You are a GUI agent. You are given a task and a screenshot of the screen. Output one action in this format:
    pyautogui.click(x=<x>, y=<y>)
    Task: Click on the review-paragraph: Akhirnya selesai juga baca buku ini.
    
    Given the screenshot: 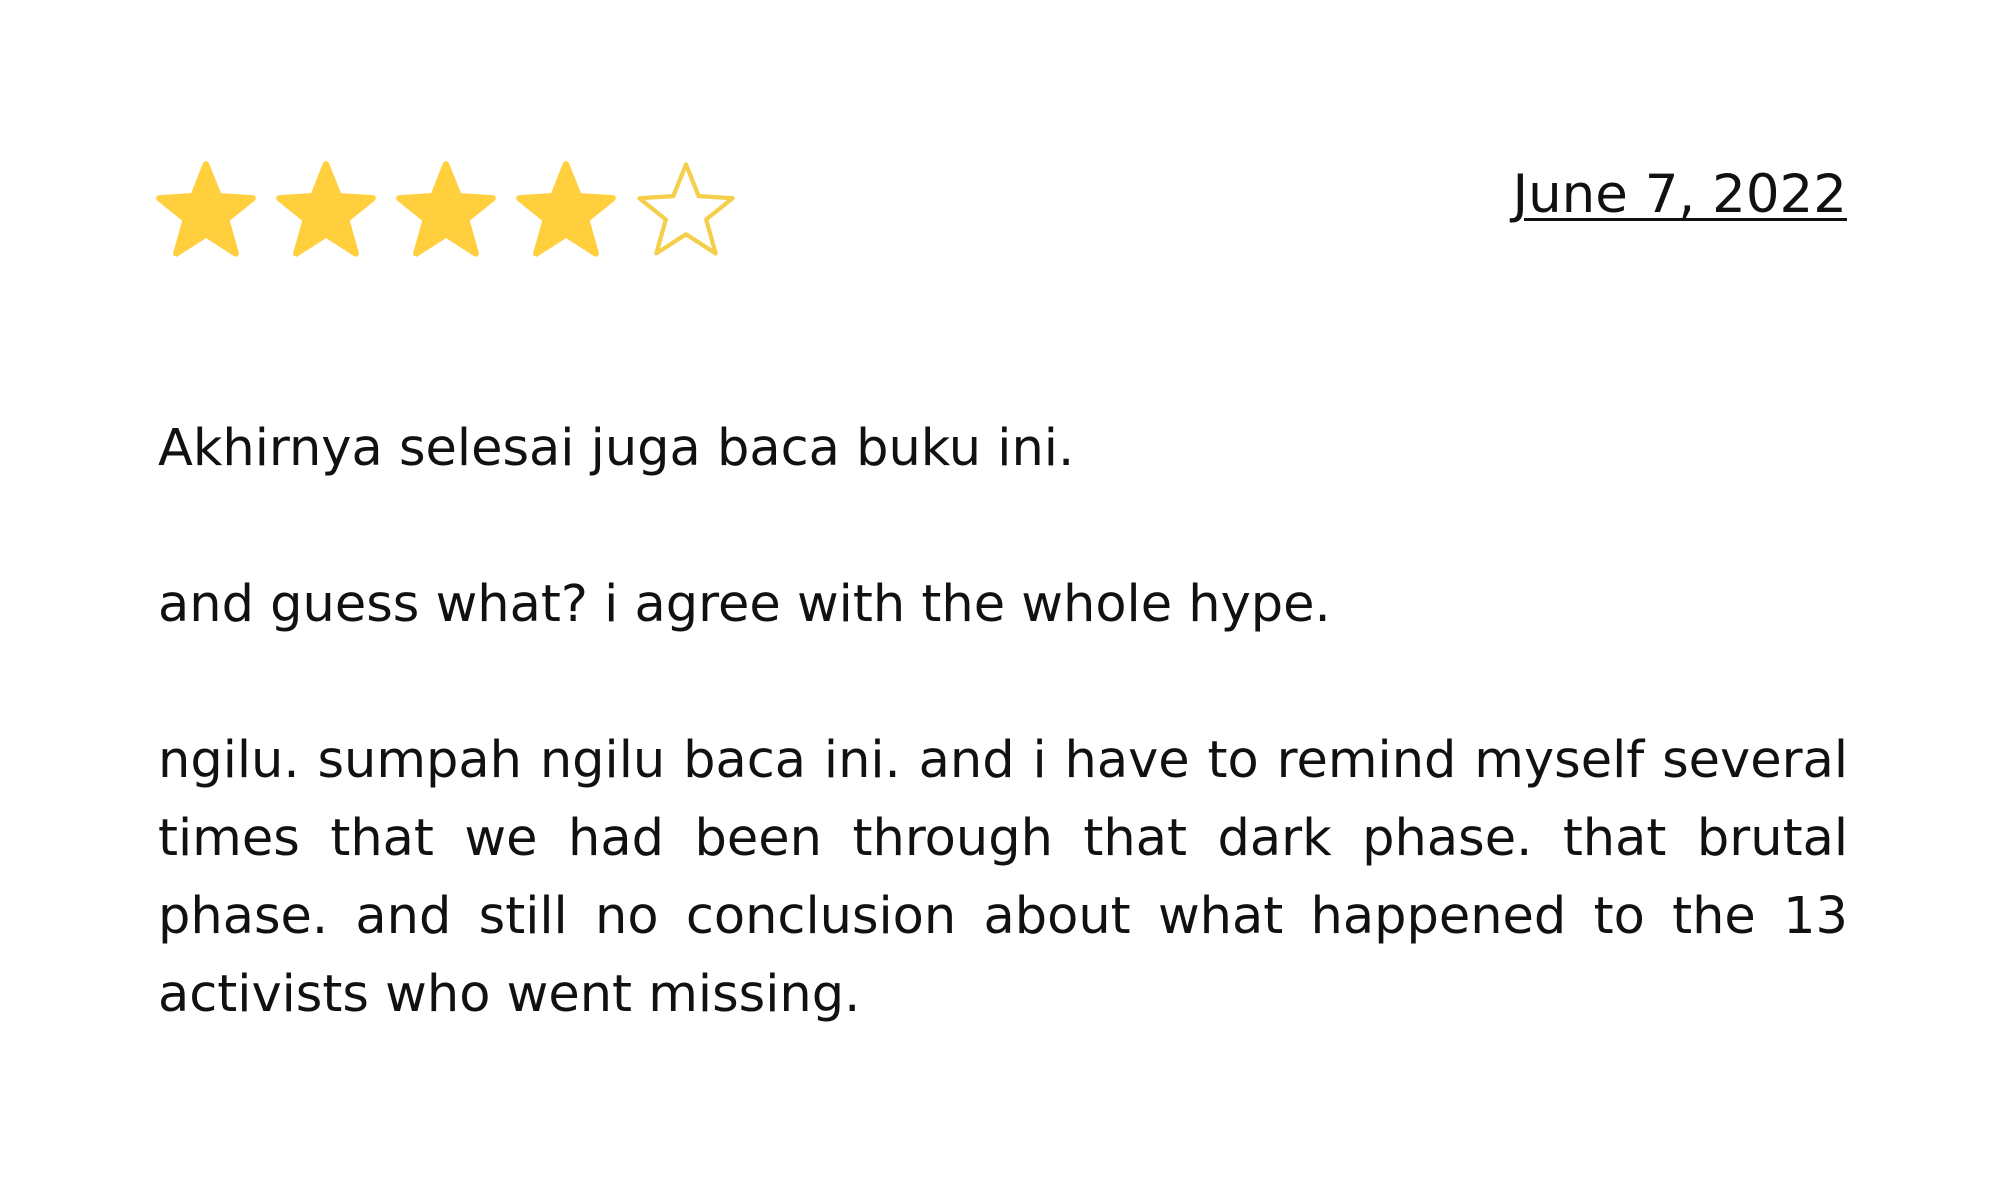 What is the action you would take?
    pyautogui.click(x=616, y=448)
    